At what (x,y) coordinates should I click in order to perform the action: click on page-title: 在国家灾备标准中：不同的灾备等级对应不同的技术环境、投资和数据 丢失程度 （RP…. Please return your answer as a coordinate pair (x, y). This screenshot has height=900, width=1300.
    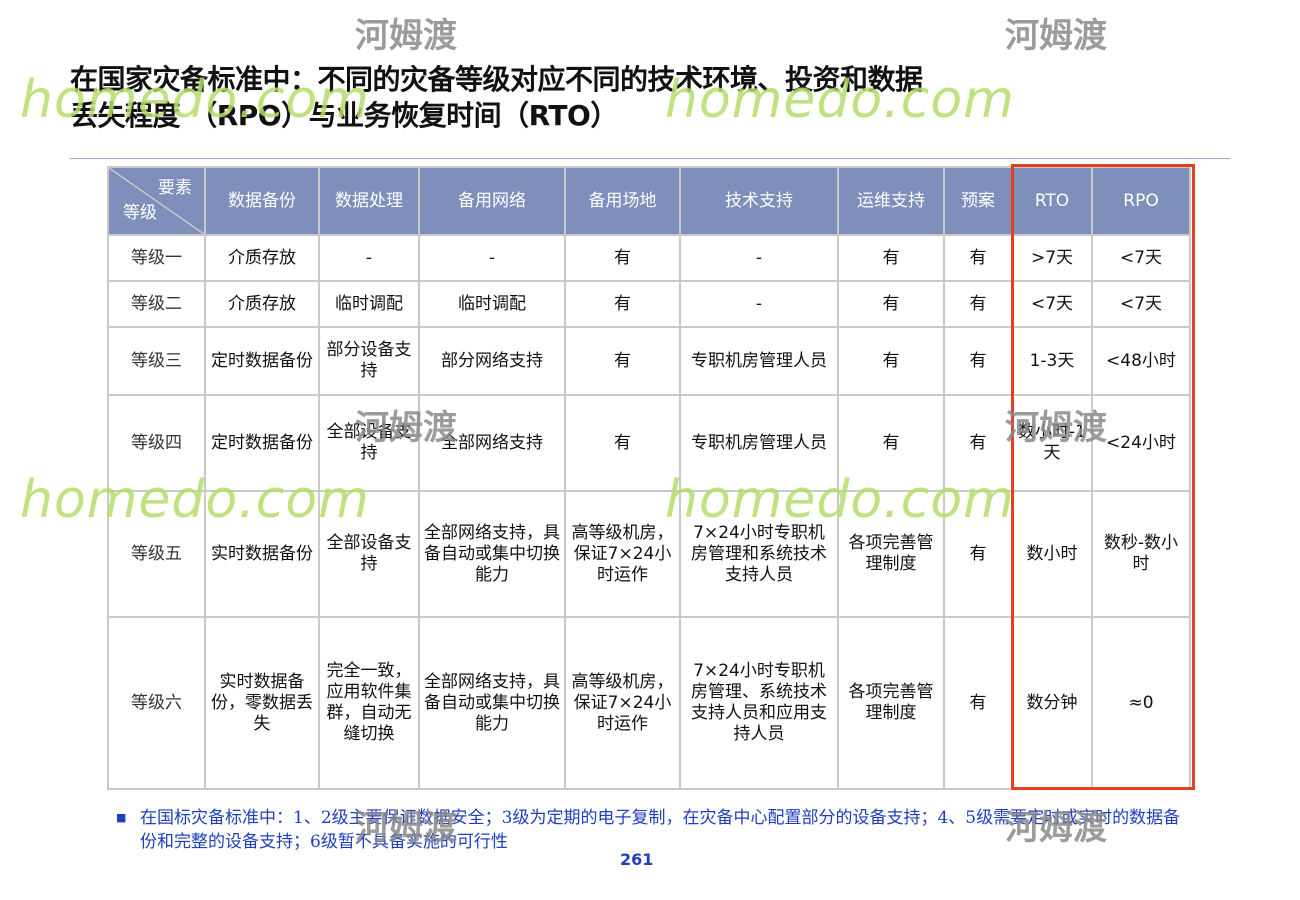
    Looking at the image, I should click on (570, 98).